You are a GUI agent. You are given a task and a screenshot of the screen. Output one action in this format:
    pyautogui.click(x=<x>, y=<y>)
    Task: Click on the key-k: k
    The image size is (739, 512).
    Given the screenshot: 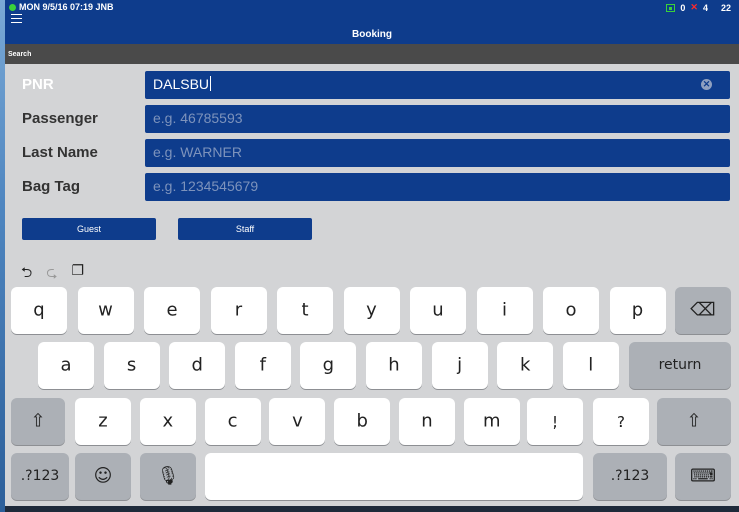 What is the action you would take?
    pyautogui.click(x=525, y=365)
    